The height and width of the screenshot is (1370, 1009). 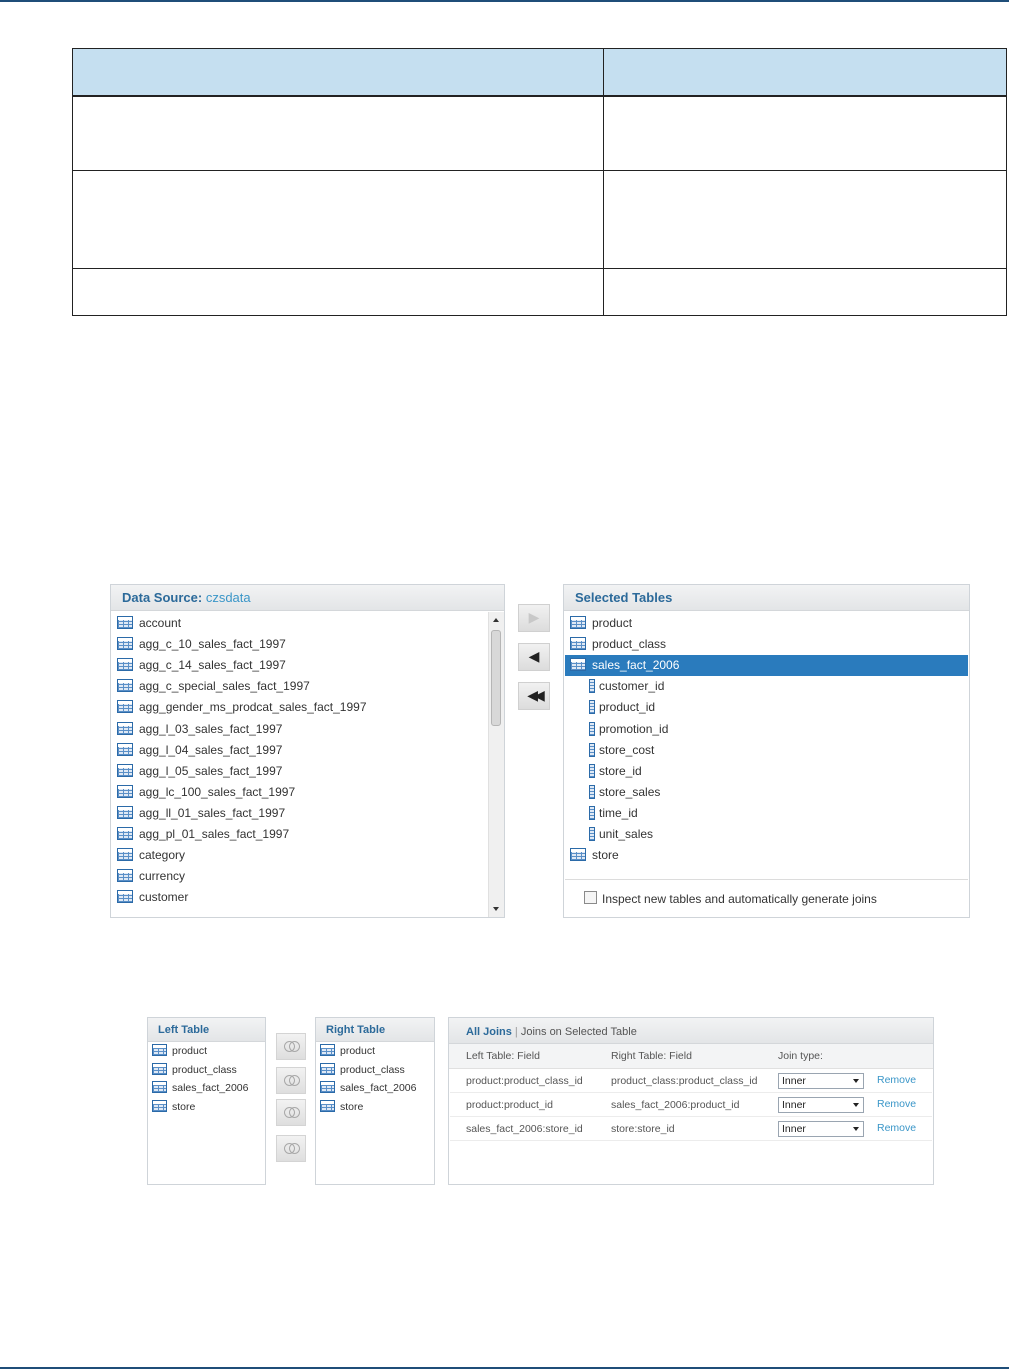 What do you see at coordinates (347, 1051) in the screenshot?
I see `right-table-item: product` at bounding box center [347, 1051].